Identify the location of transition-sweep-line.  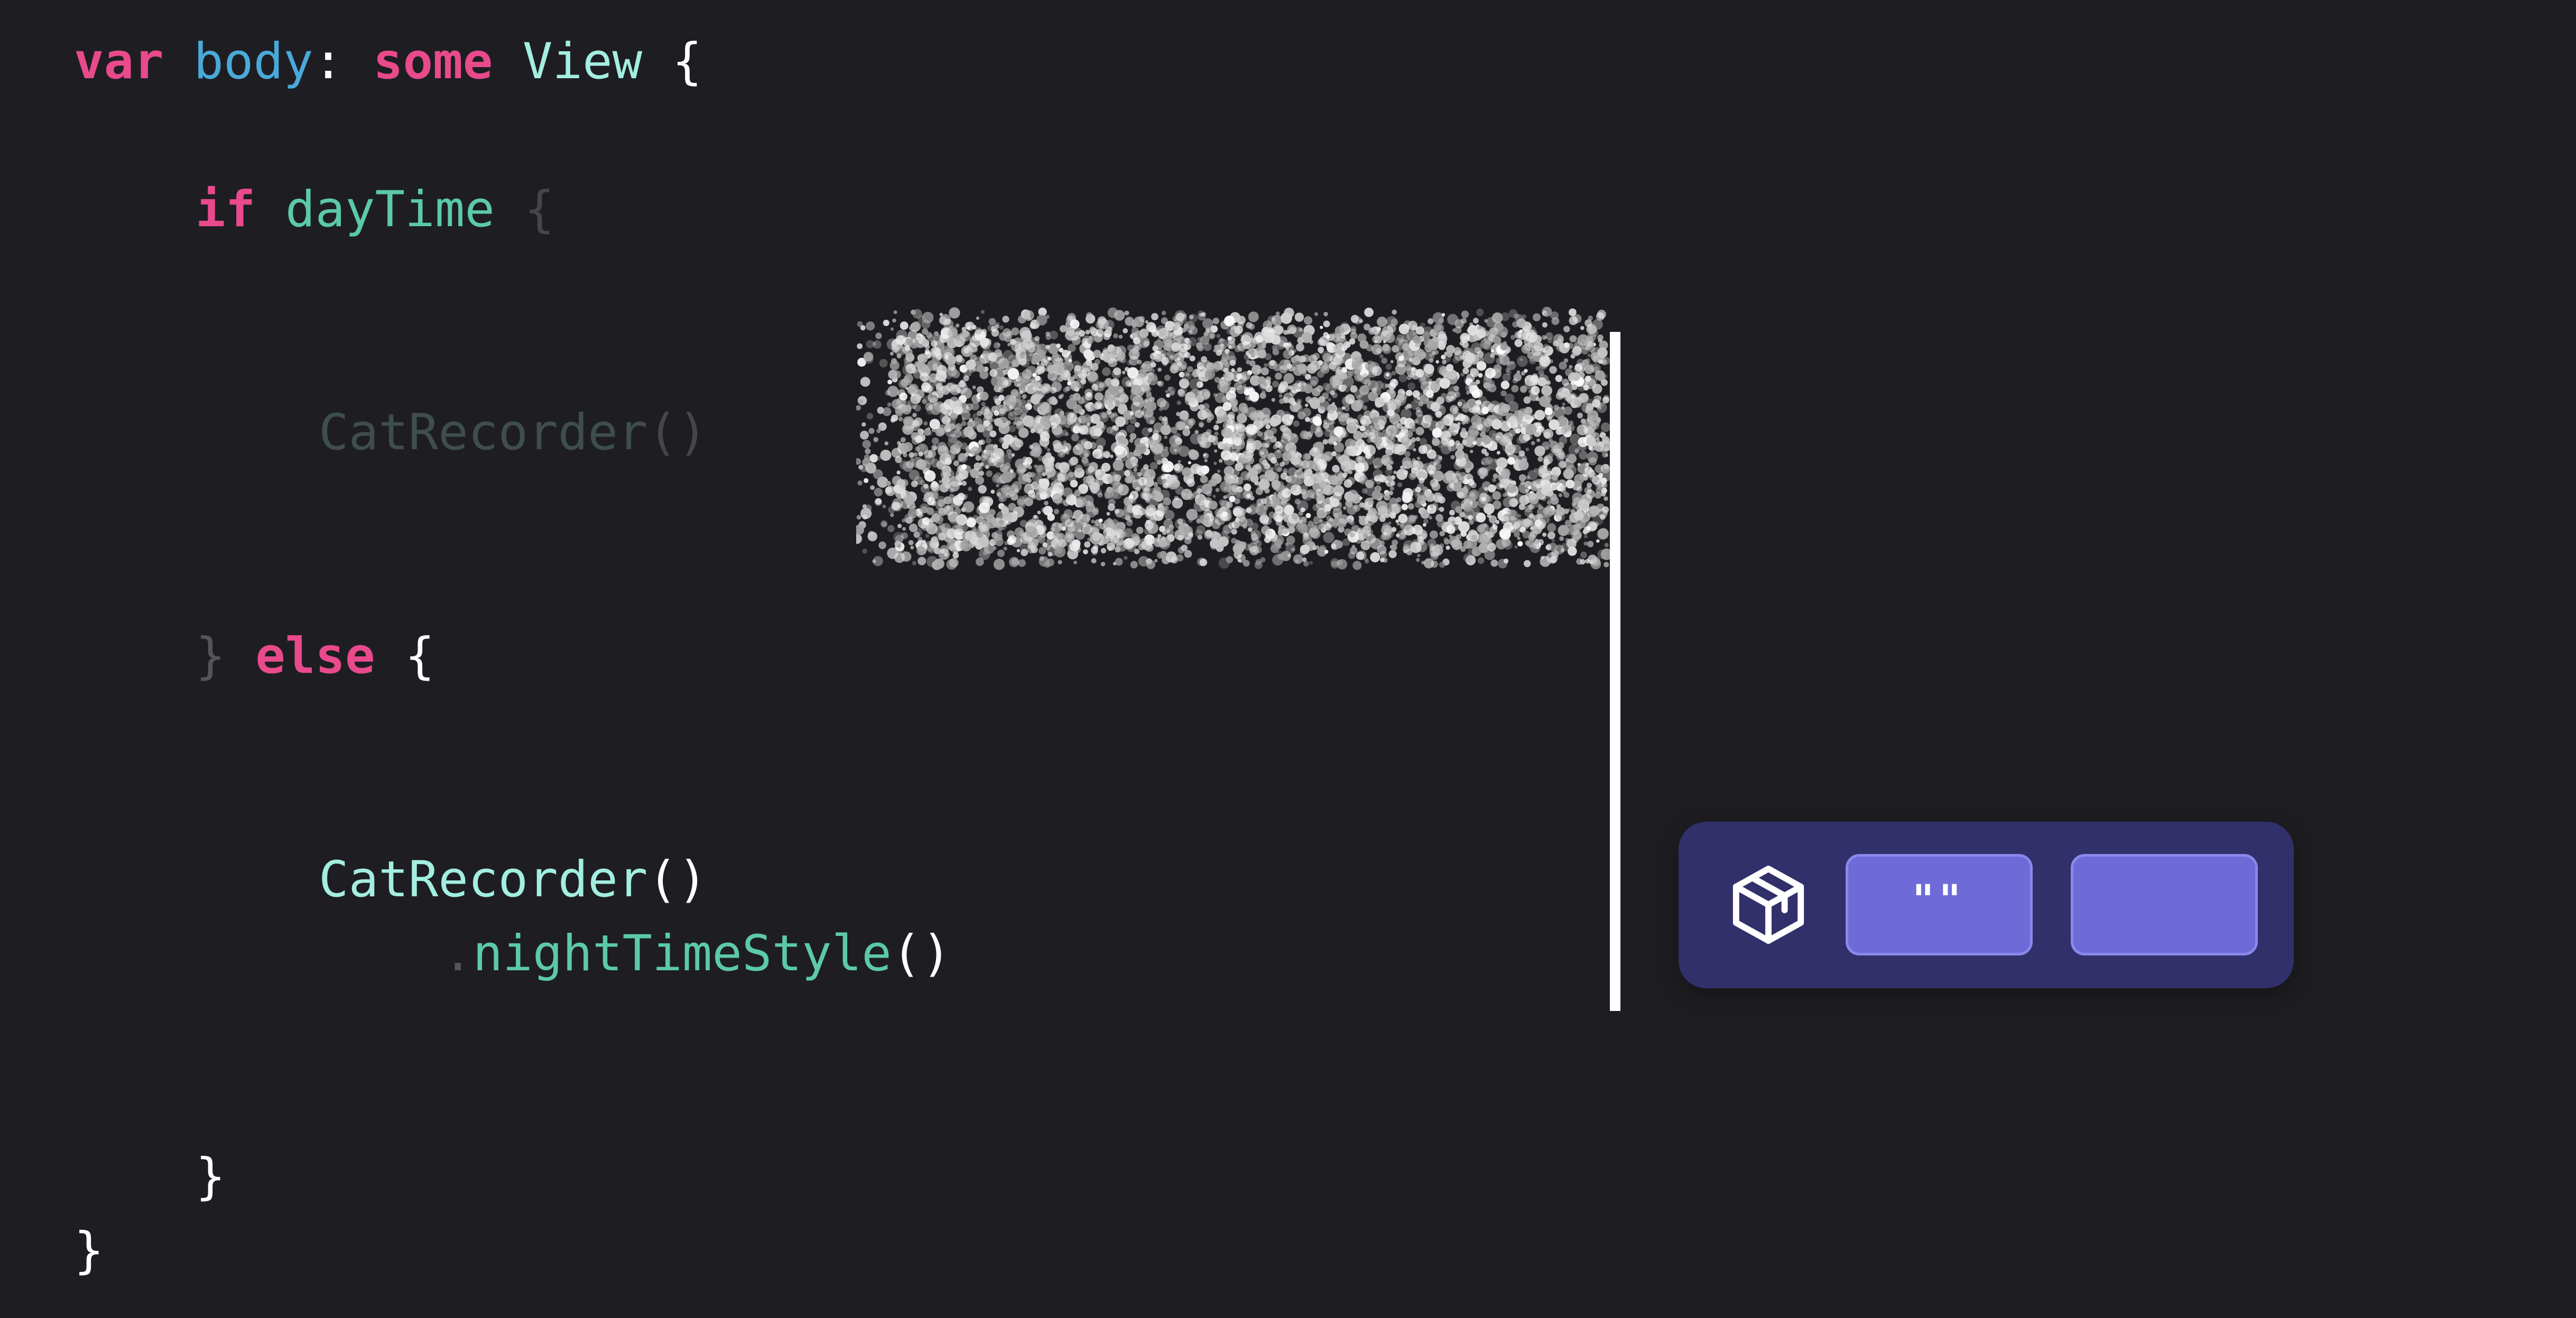
(1615, 671).